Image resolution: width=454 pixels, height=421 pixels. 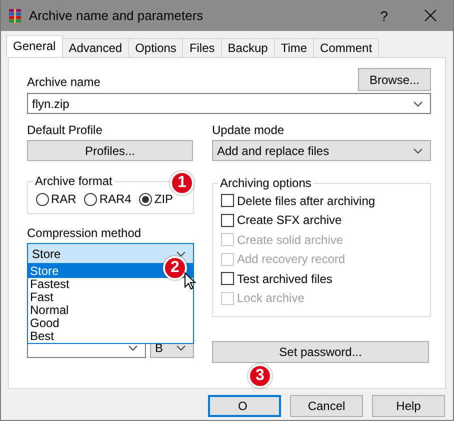 What do you see at coordinates (34, 46) in the screenshot?
I see `tab: General` at bounding box center [34, 46].